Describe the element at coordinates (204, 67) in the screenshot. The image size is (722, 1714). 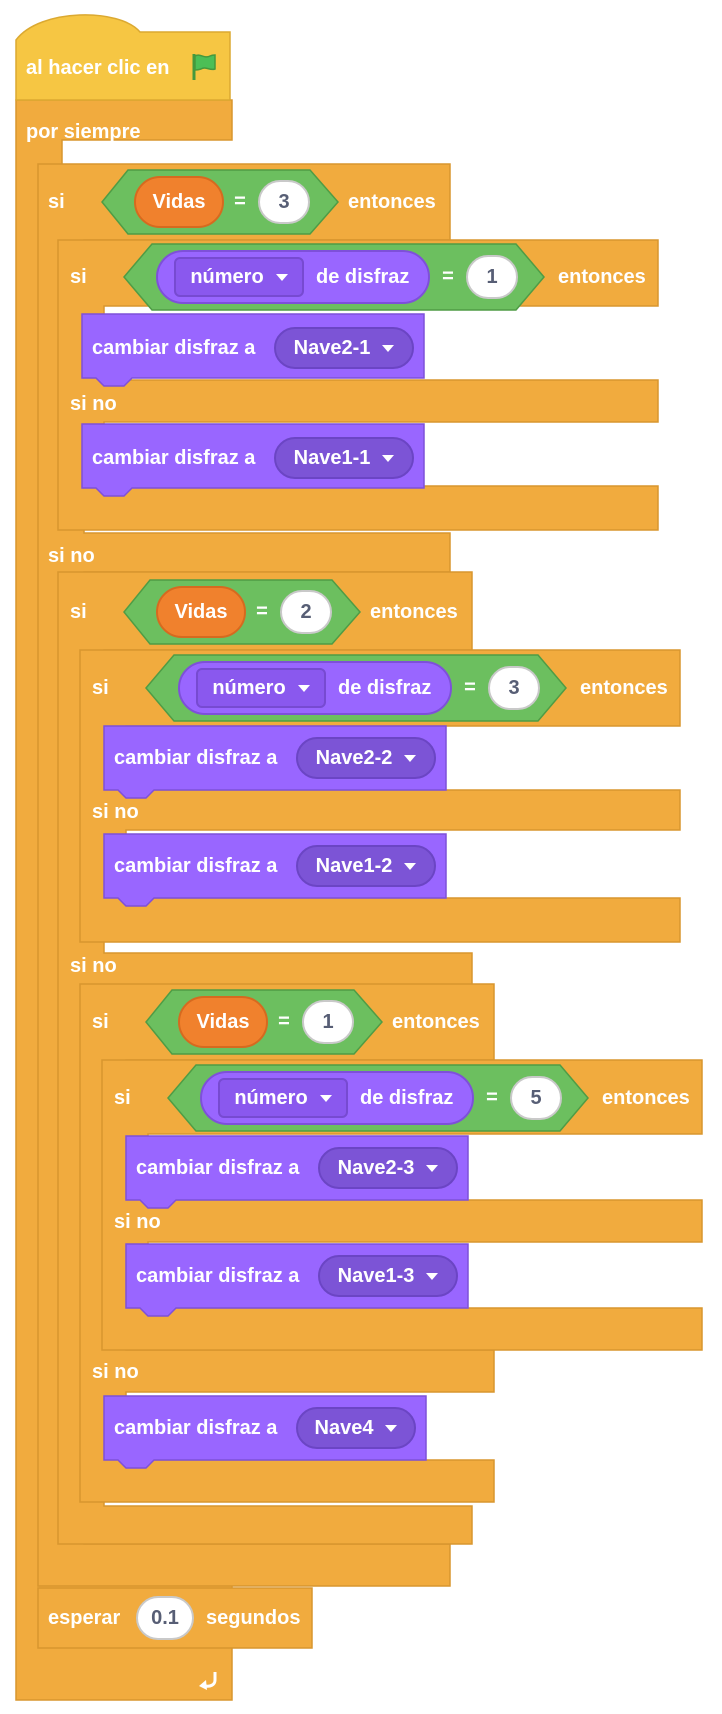
I see `green-flag-icon` at that location.